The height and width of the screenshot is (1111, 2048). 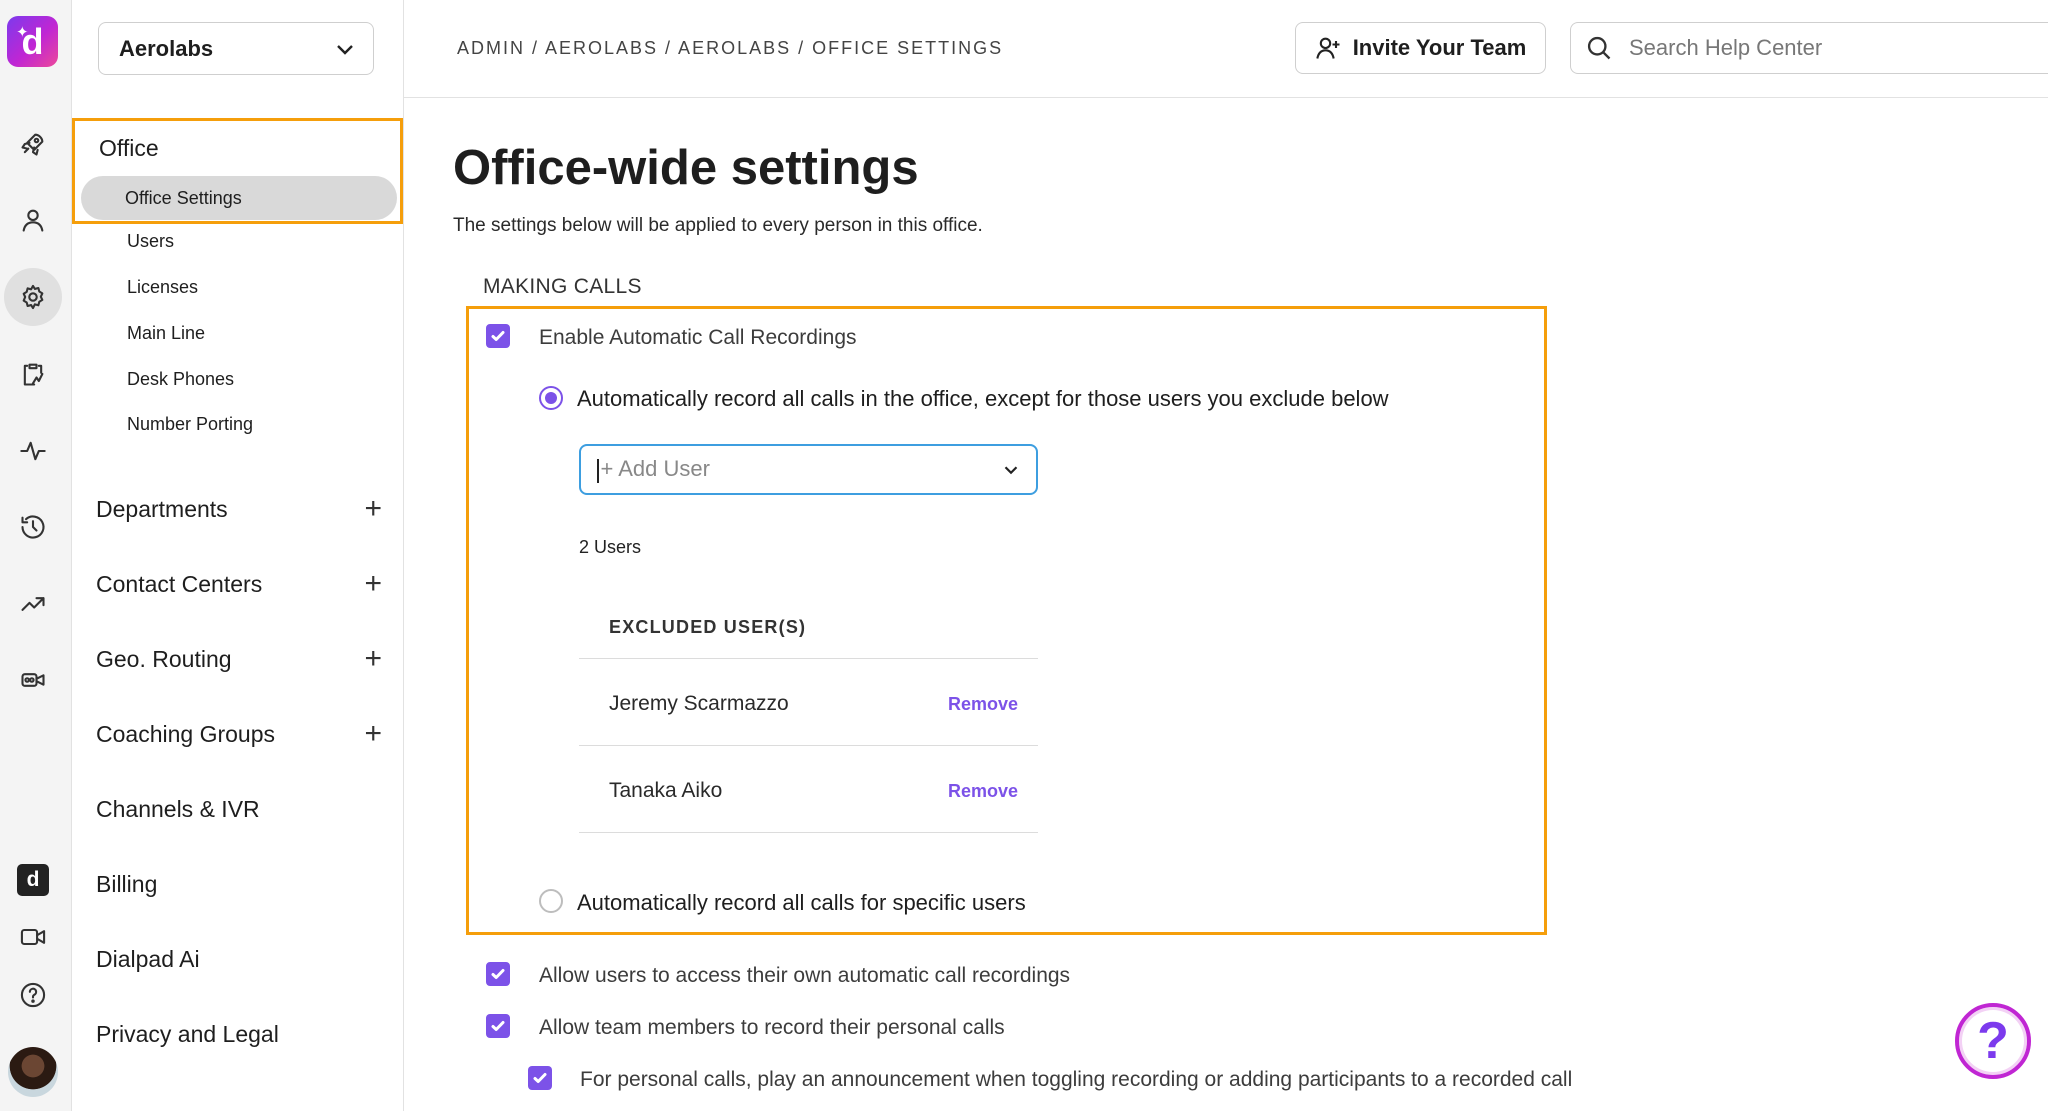 I want to click on sidebar-item-geo-routing: Geo. Routing +, so click(x=241, y=659).